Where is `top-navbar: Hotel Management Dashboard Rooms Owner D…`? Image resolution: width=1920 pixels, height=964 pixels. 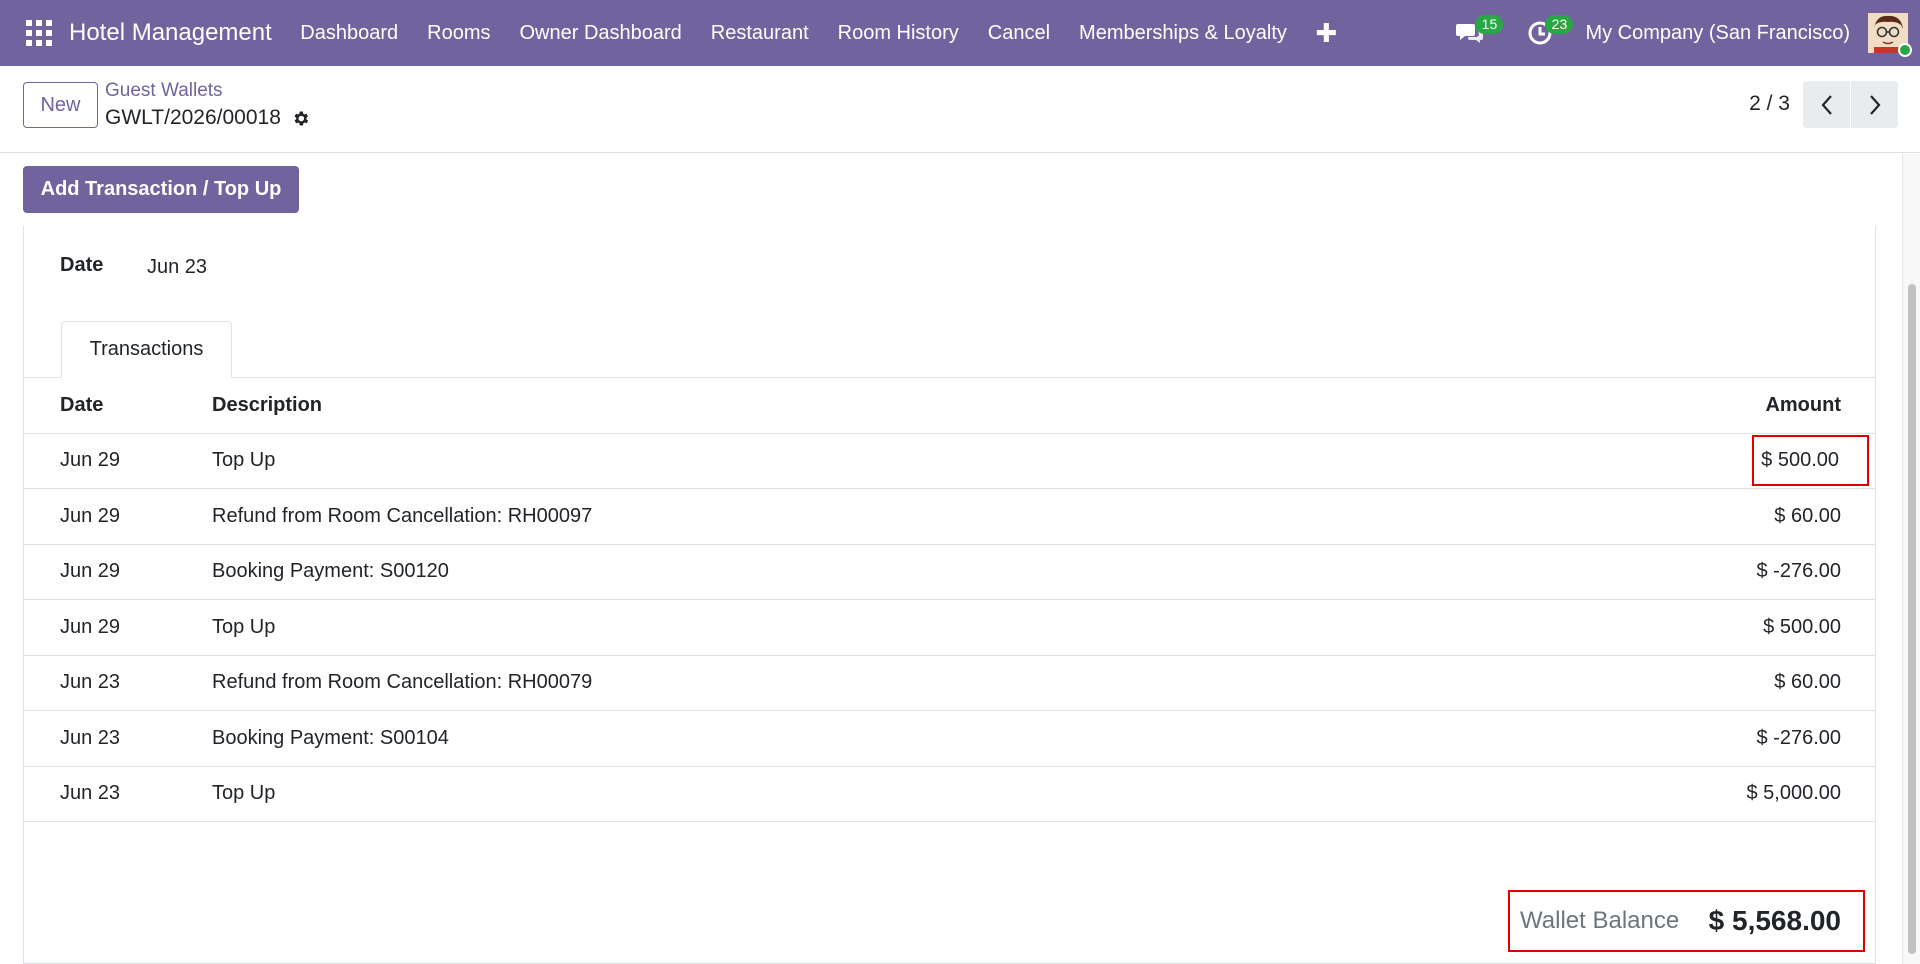
top-navbar: Hotel Management Dashboard Rooms Owner D… is located at coordinates (960, 33).